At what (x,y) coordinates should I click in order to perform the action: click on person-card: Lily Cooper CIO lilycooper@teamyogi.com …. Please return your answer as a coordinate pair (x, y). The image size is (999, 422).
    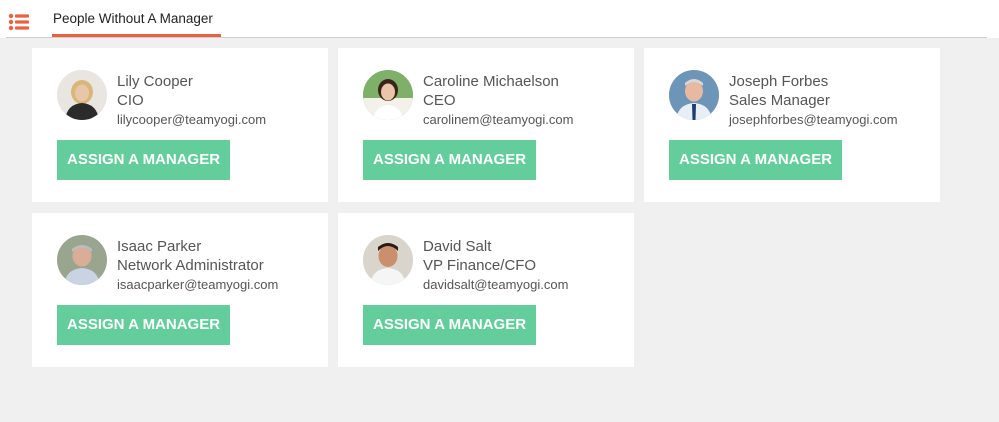
    Looking at the image, I should click on (180, 125).